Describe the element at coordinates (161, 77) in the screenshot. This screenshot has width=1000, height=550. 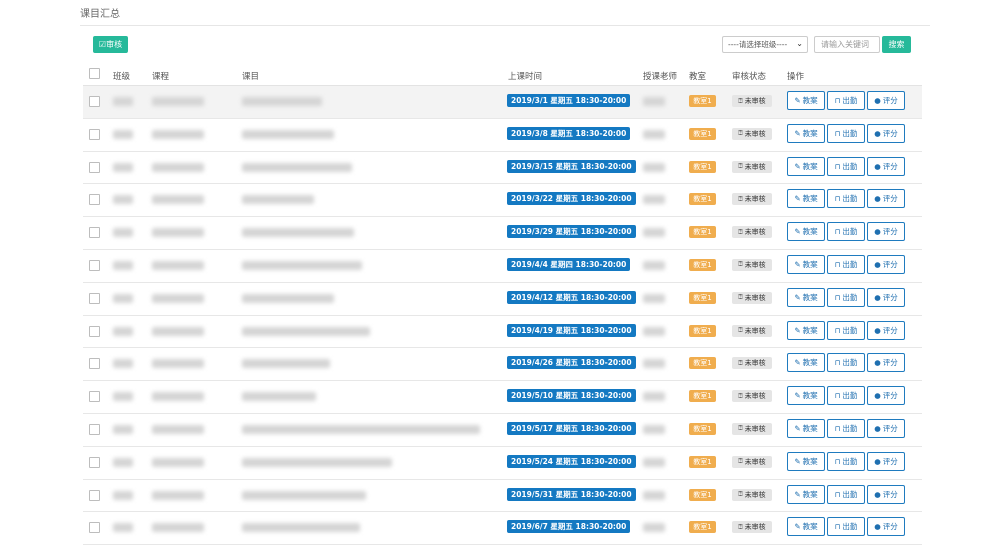
I see `header-course: 课程` at that location.